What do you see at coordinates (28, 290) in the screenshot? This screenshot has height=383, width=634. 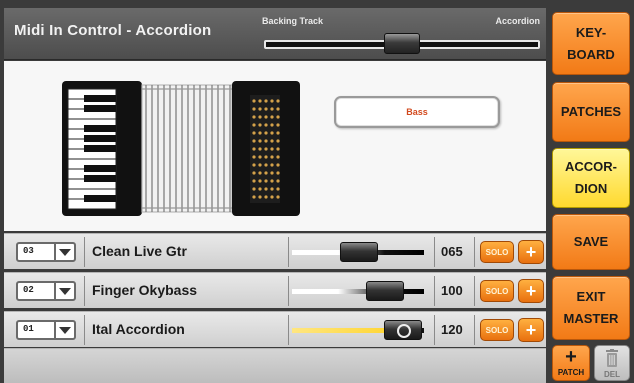 I see `channel-value: 02` at bounding box center [28, 290].